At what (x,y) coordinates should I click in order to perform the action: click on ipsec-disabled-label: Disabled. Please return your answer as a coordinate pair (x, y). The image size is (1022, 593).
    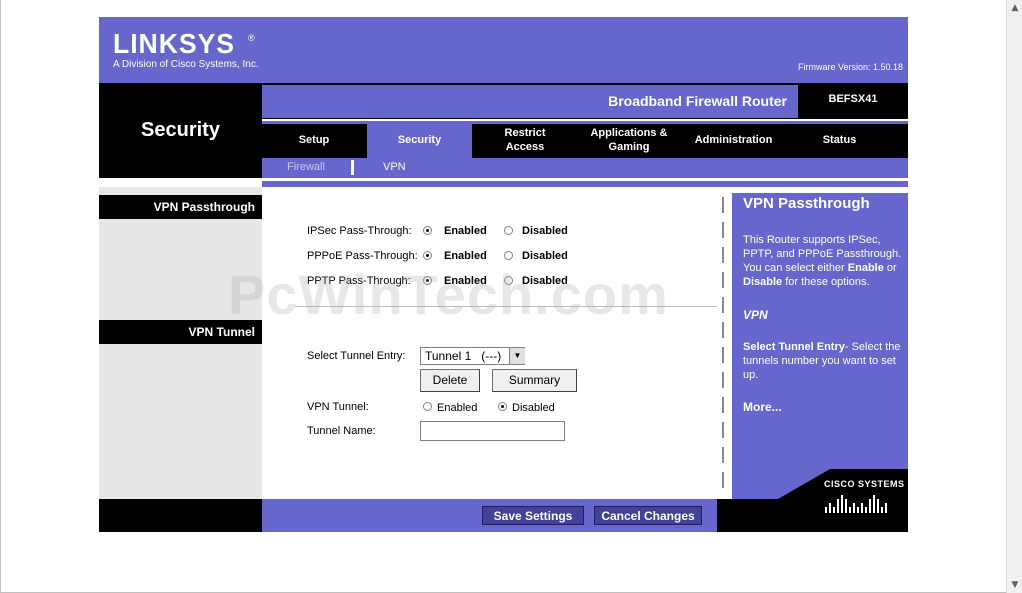
    Looking at the image, I should click on (545, 231).